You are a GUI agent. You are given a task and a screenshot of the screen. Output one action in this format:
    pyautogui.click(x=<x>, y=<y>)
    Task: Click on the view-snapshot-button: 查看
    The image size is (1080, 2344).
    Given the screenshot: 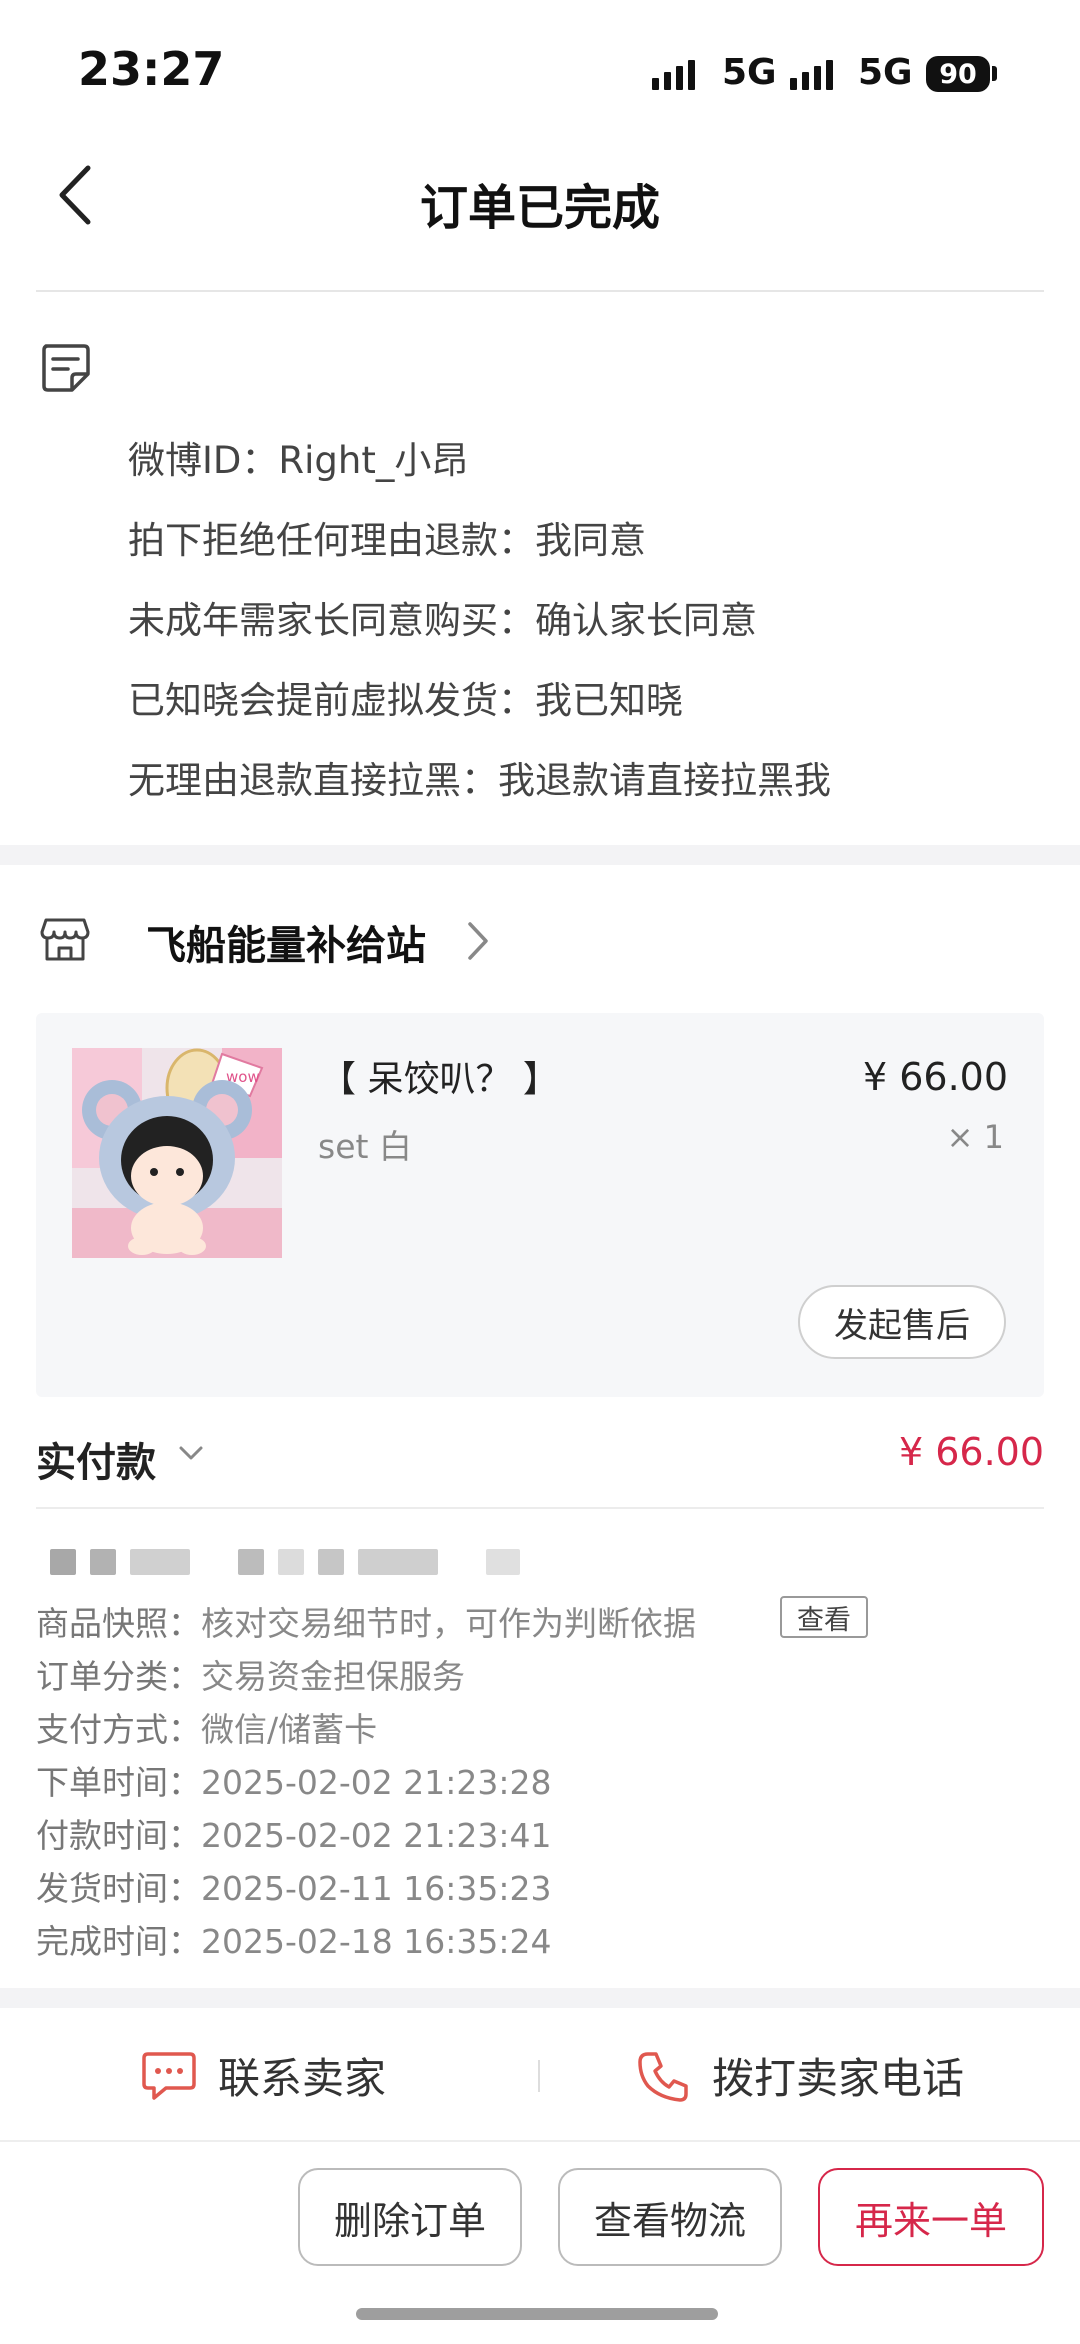 What is the action you would take?
    pyautogui.click(x=824, y=1617)
    